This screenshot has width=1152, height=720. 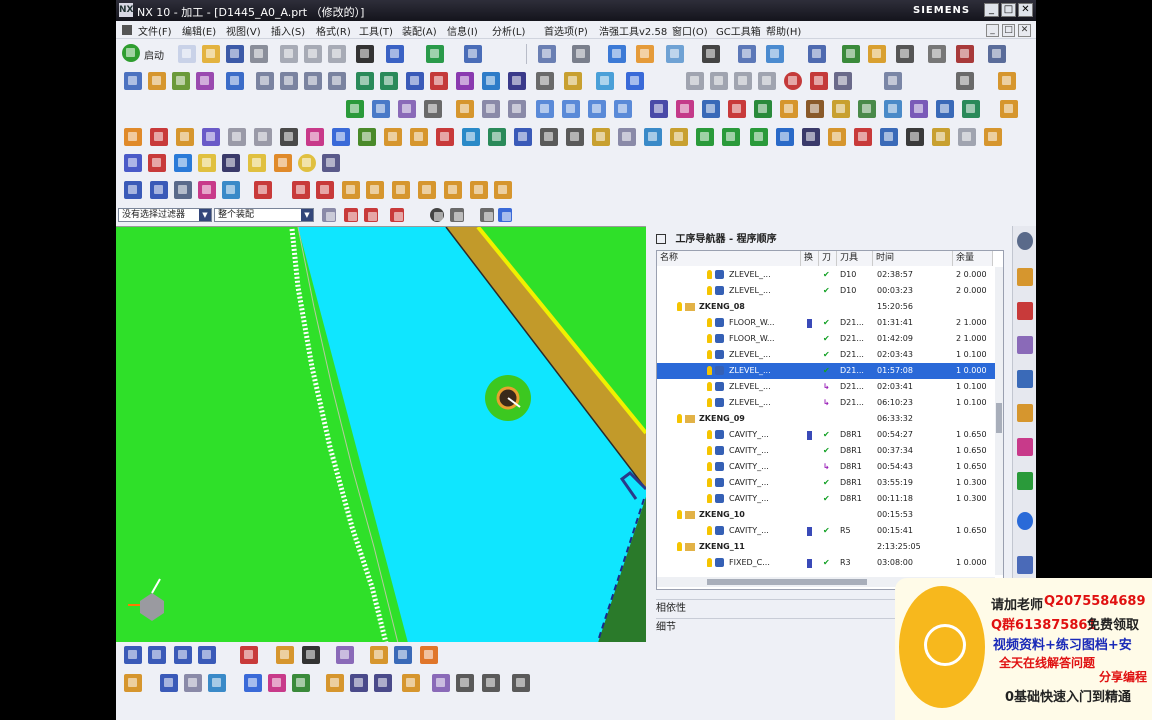 I want to click on col-toolchange: 换, so click(x=810, y=258).